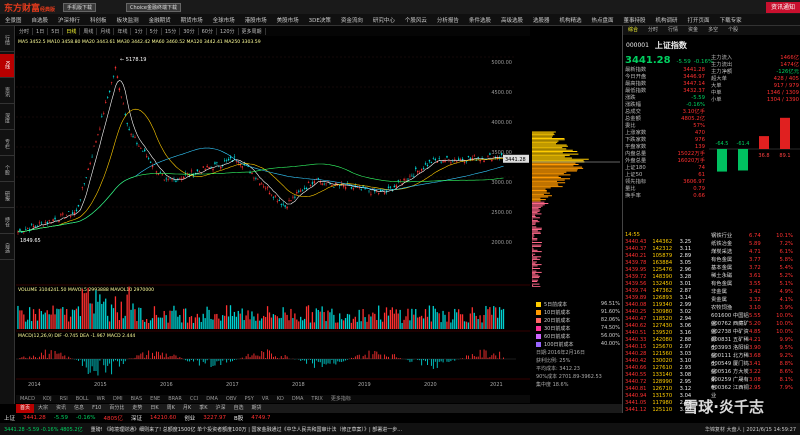 The image size is (800, 435). I want to click on indicator-tab: CCI, so click(194, 399).